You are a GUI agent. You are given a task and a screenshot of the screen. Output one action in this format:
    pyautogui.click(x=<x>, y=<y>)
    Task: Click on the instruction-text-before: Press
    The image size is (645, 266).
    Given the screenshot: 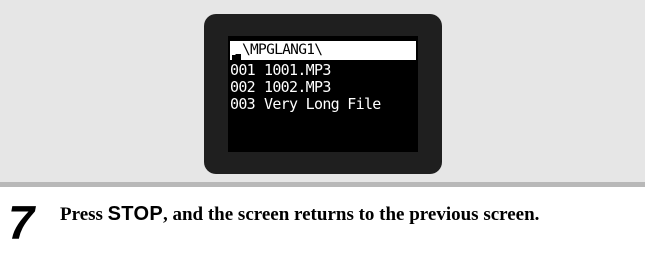 What is the action you would take?
    pyautogui.click(x=84, y=214)
    